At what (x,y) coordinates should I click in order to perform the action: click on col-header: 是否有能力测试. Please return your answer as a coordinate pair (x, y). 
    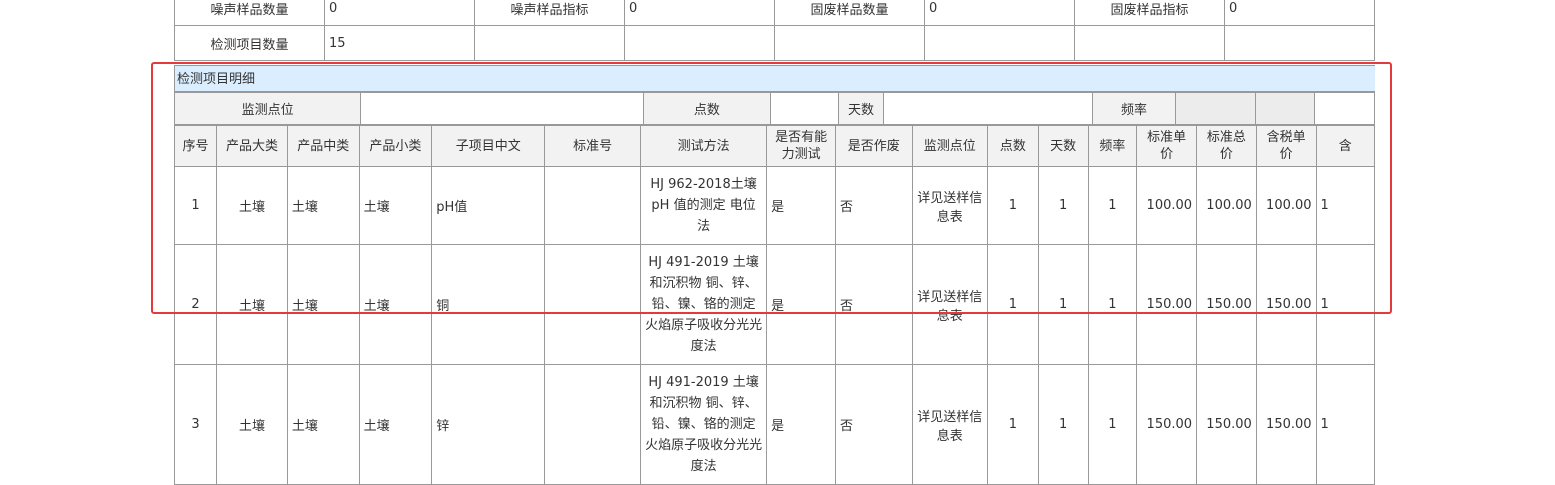
    Looking at the image, I should click on (801, 146).